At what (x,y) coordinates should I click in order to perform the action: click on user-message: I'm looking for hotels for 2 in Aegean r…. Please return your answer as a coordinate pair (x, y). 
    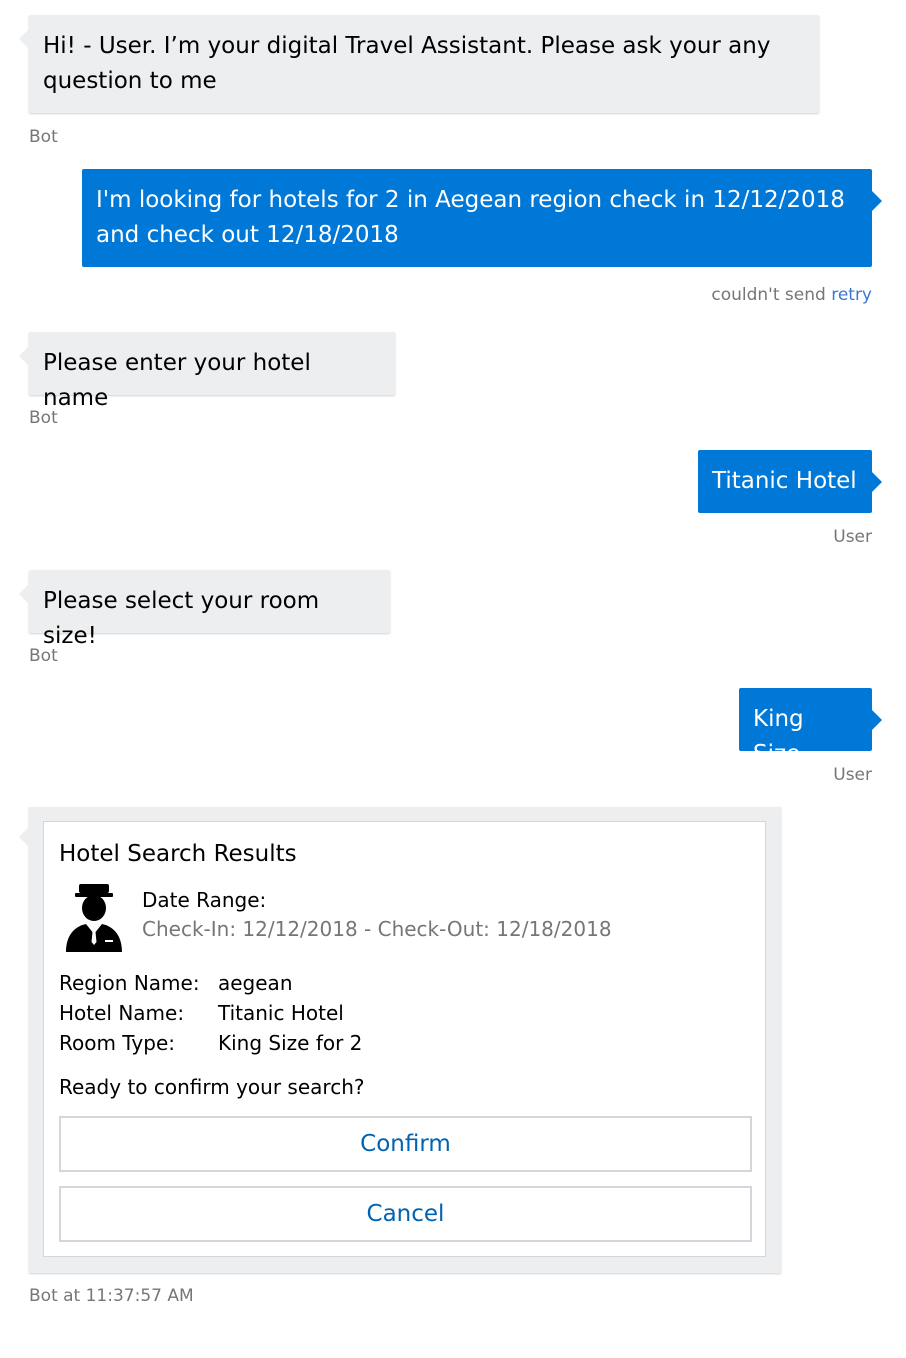
    Looking at the image, I should click on (477, 218).